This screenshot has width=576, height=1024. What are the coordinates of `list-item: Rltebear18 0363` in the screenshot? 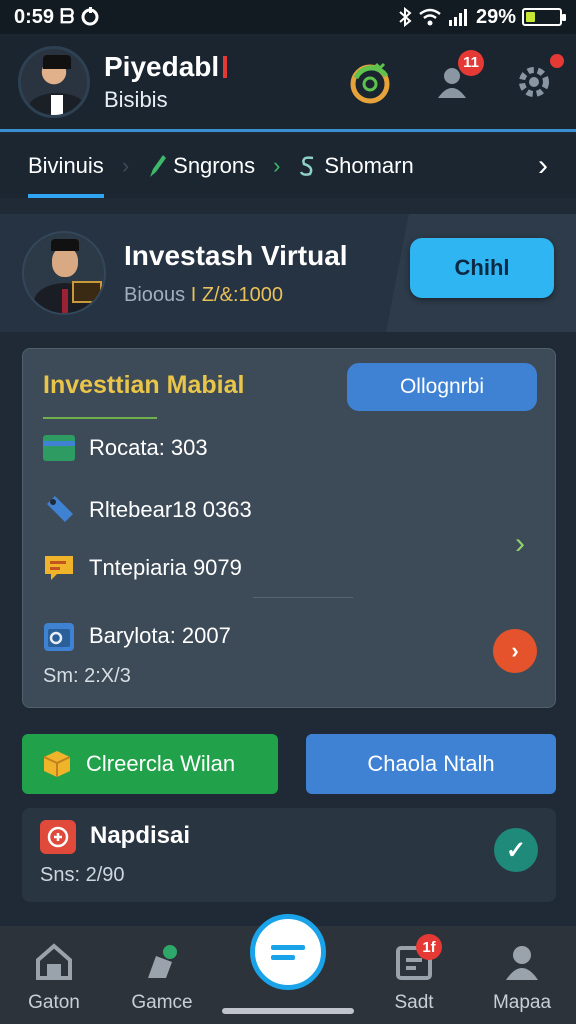 It's located at (147, 509).